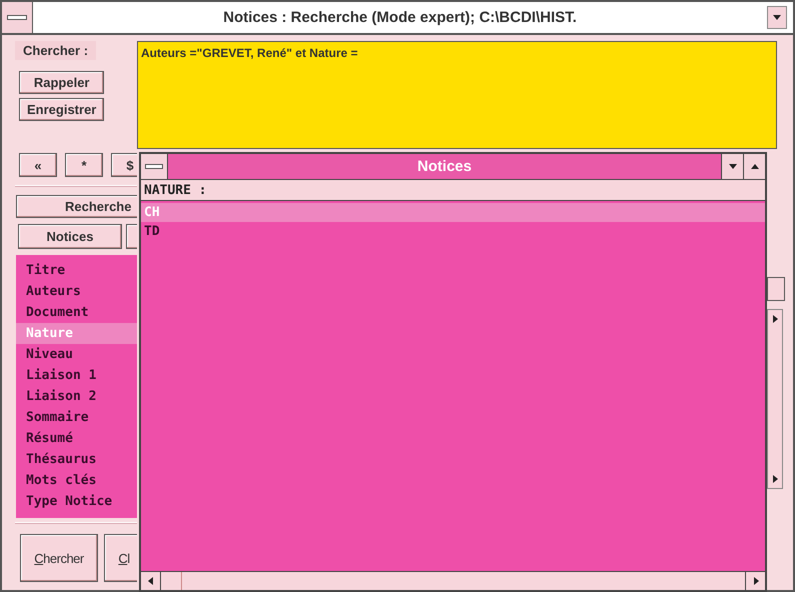 This screenshot has height=592, width=795. I want to click on search-label: Chercher :, so click(55, 50).